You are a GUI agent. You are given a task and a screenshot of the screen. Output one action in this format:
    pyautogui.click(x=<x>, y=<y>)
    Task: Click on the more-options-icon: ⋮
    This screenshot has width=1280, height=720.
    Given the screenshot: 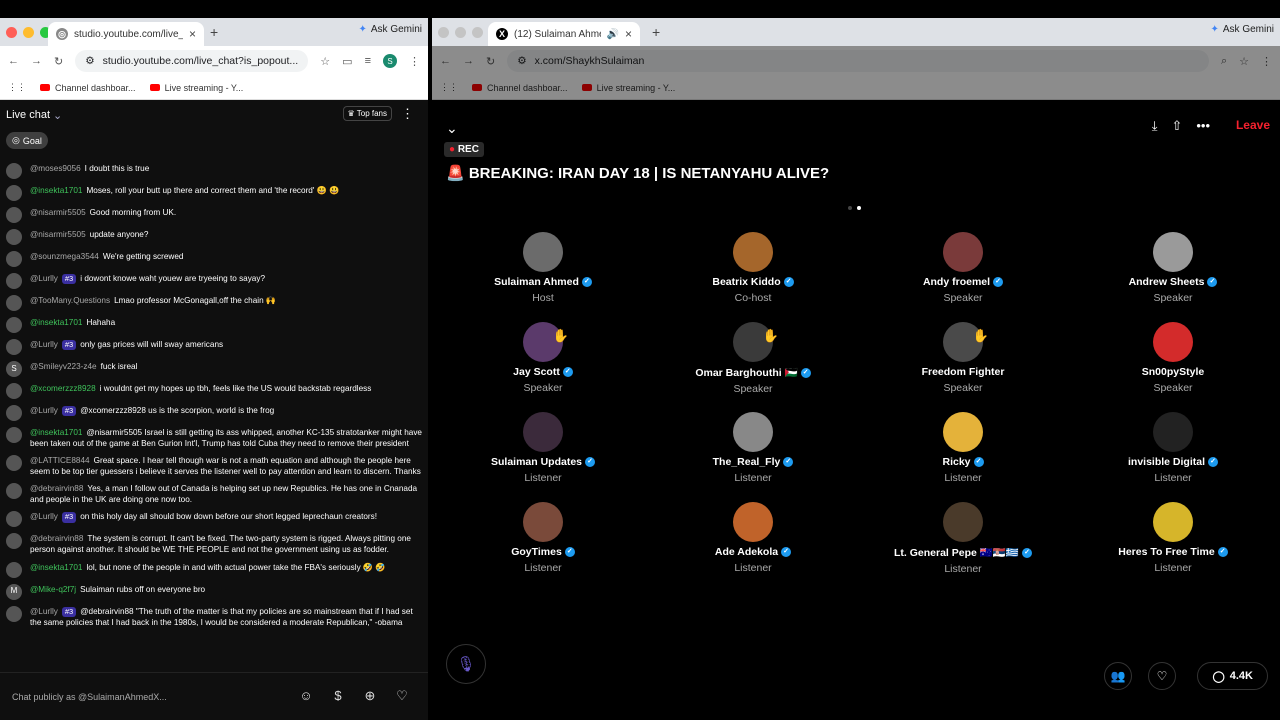 What is the action you would take?
    pyautogui.click(x=407, y=114)
    